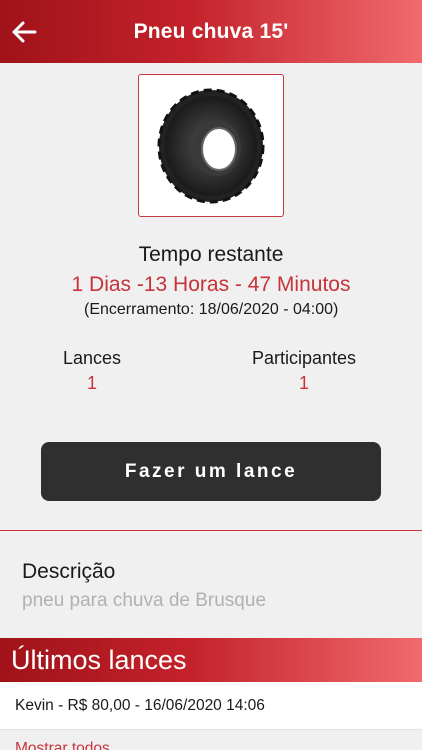 This screenshot has width=422, height=750. What do you see at coordinates (69, 571) in the screenshot?
I see `description-title: Descrição` at bounding box center [69, 571].